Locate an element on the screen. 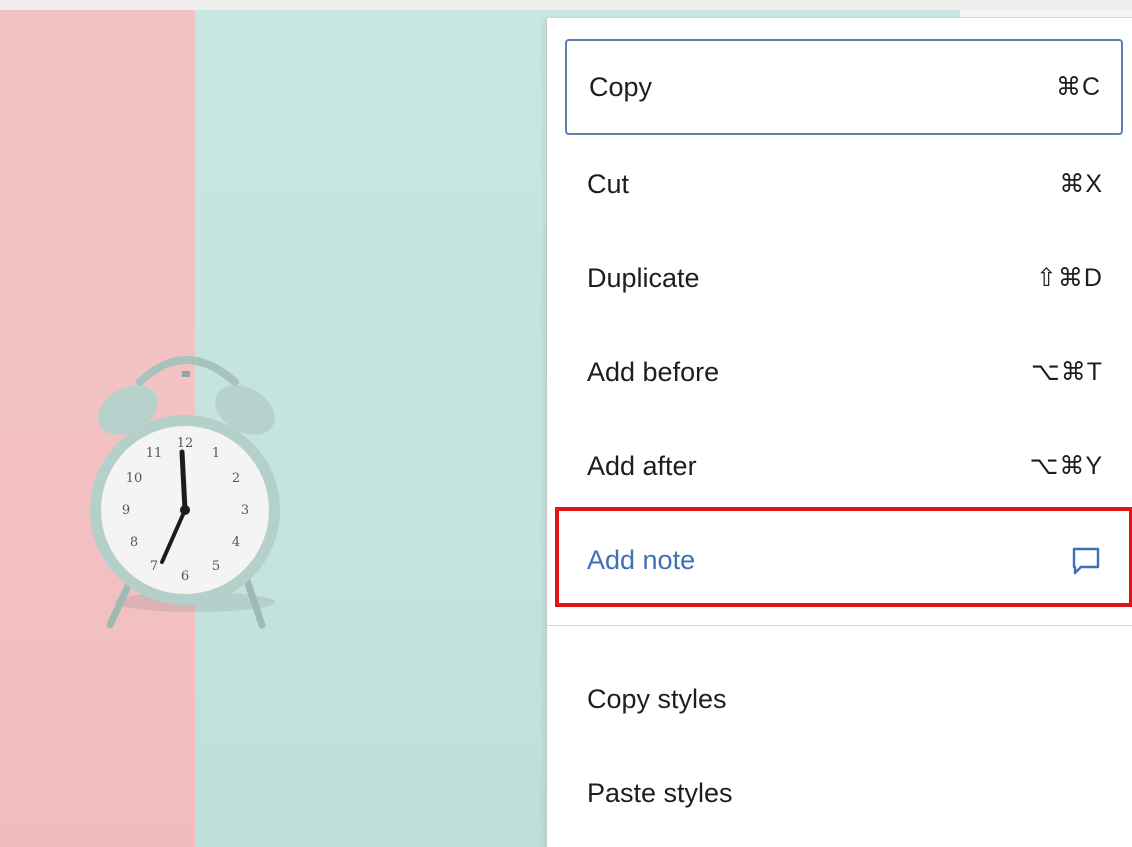 This screenshot has width=1132, height=847. clock-numeral-11: 11 is located at coordinates (154, 453).